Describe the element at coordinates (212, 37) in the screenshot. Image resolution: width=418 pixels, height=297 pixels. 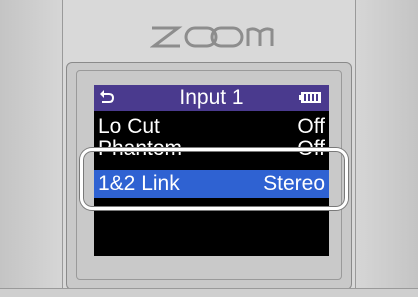
I see `zoom-logo` at that location.